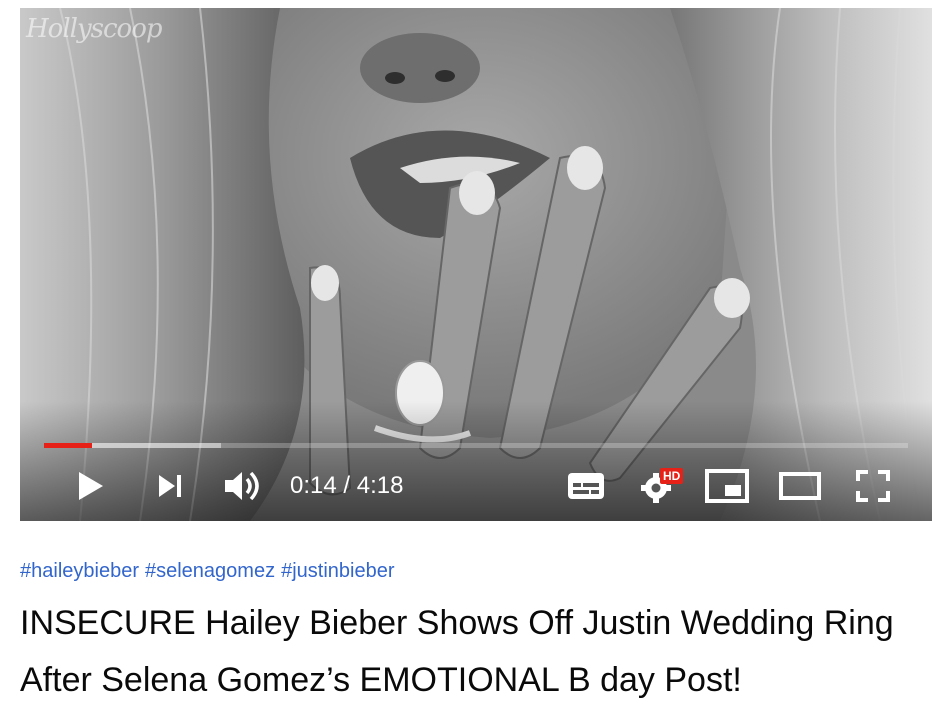  I want to click on settings-button: HD, so click(660, 486).